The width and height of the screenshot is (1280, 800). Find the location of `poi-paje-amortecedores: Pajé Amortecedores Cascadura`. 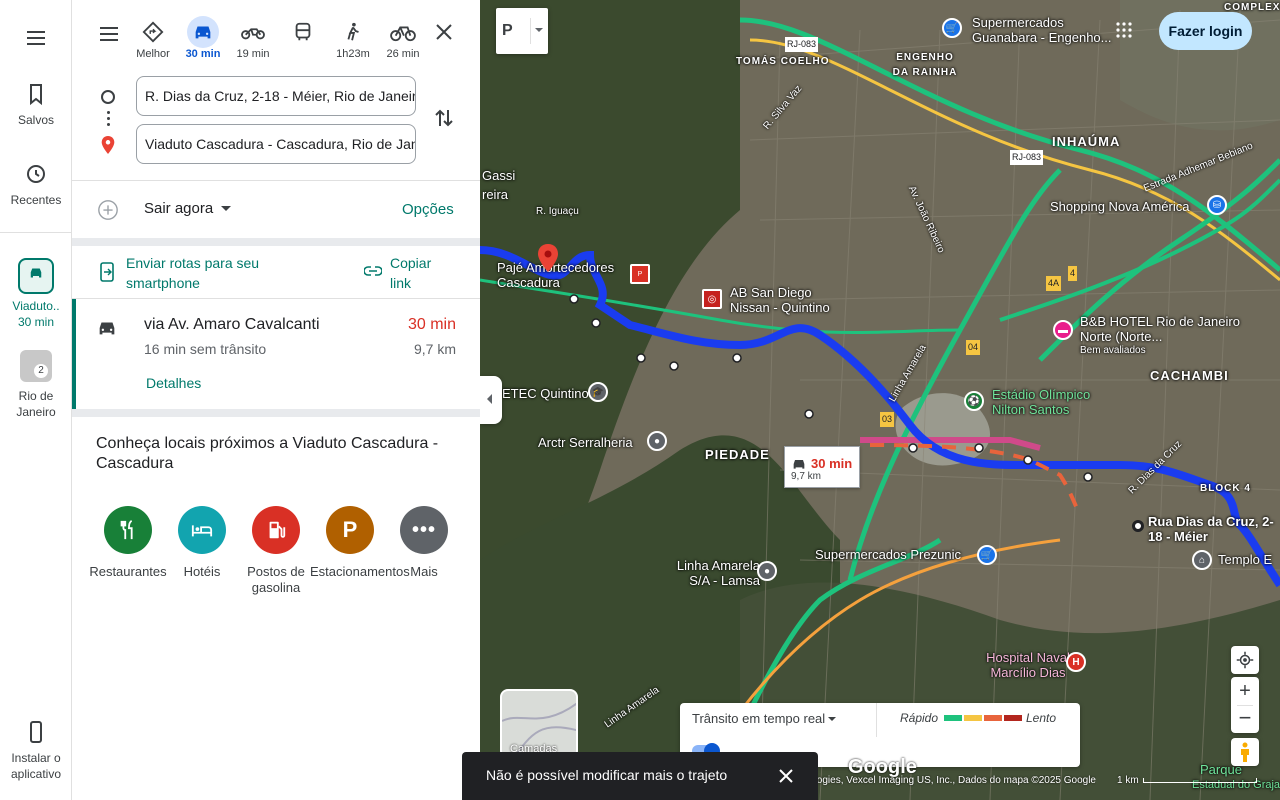

poi-paje-amortecedores: Pajé Amortecedores Cascadura is located at coordinates (572, 275).